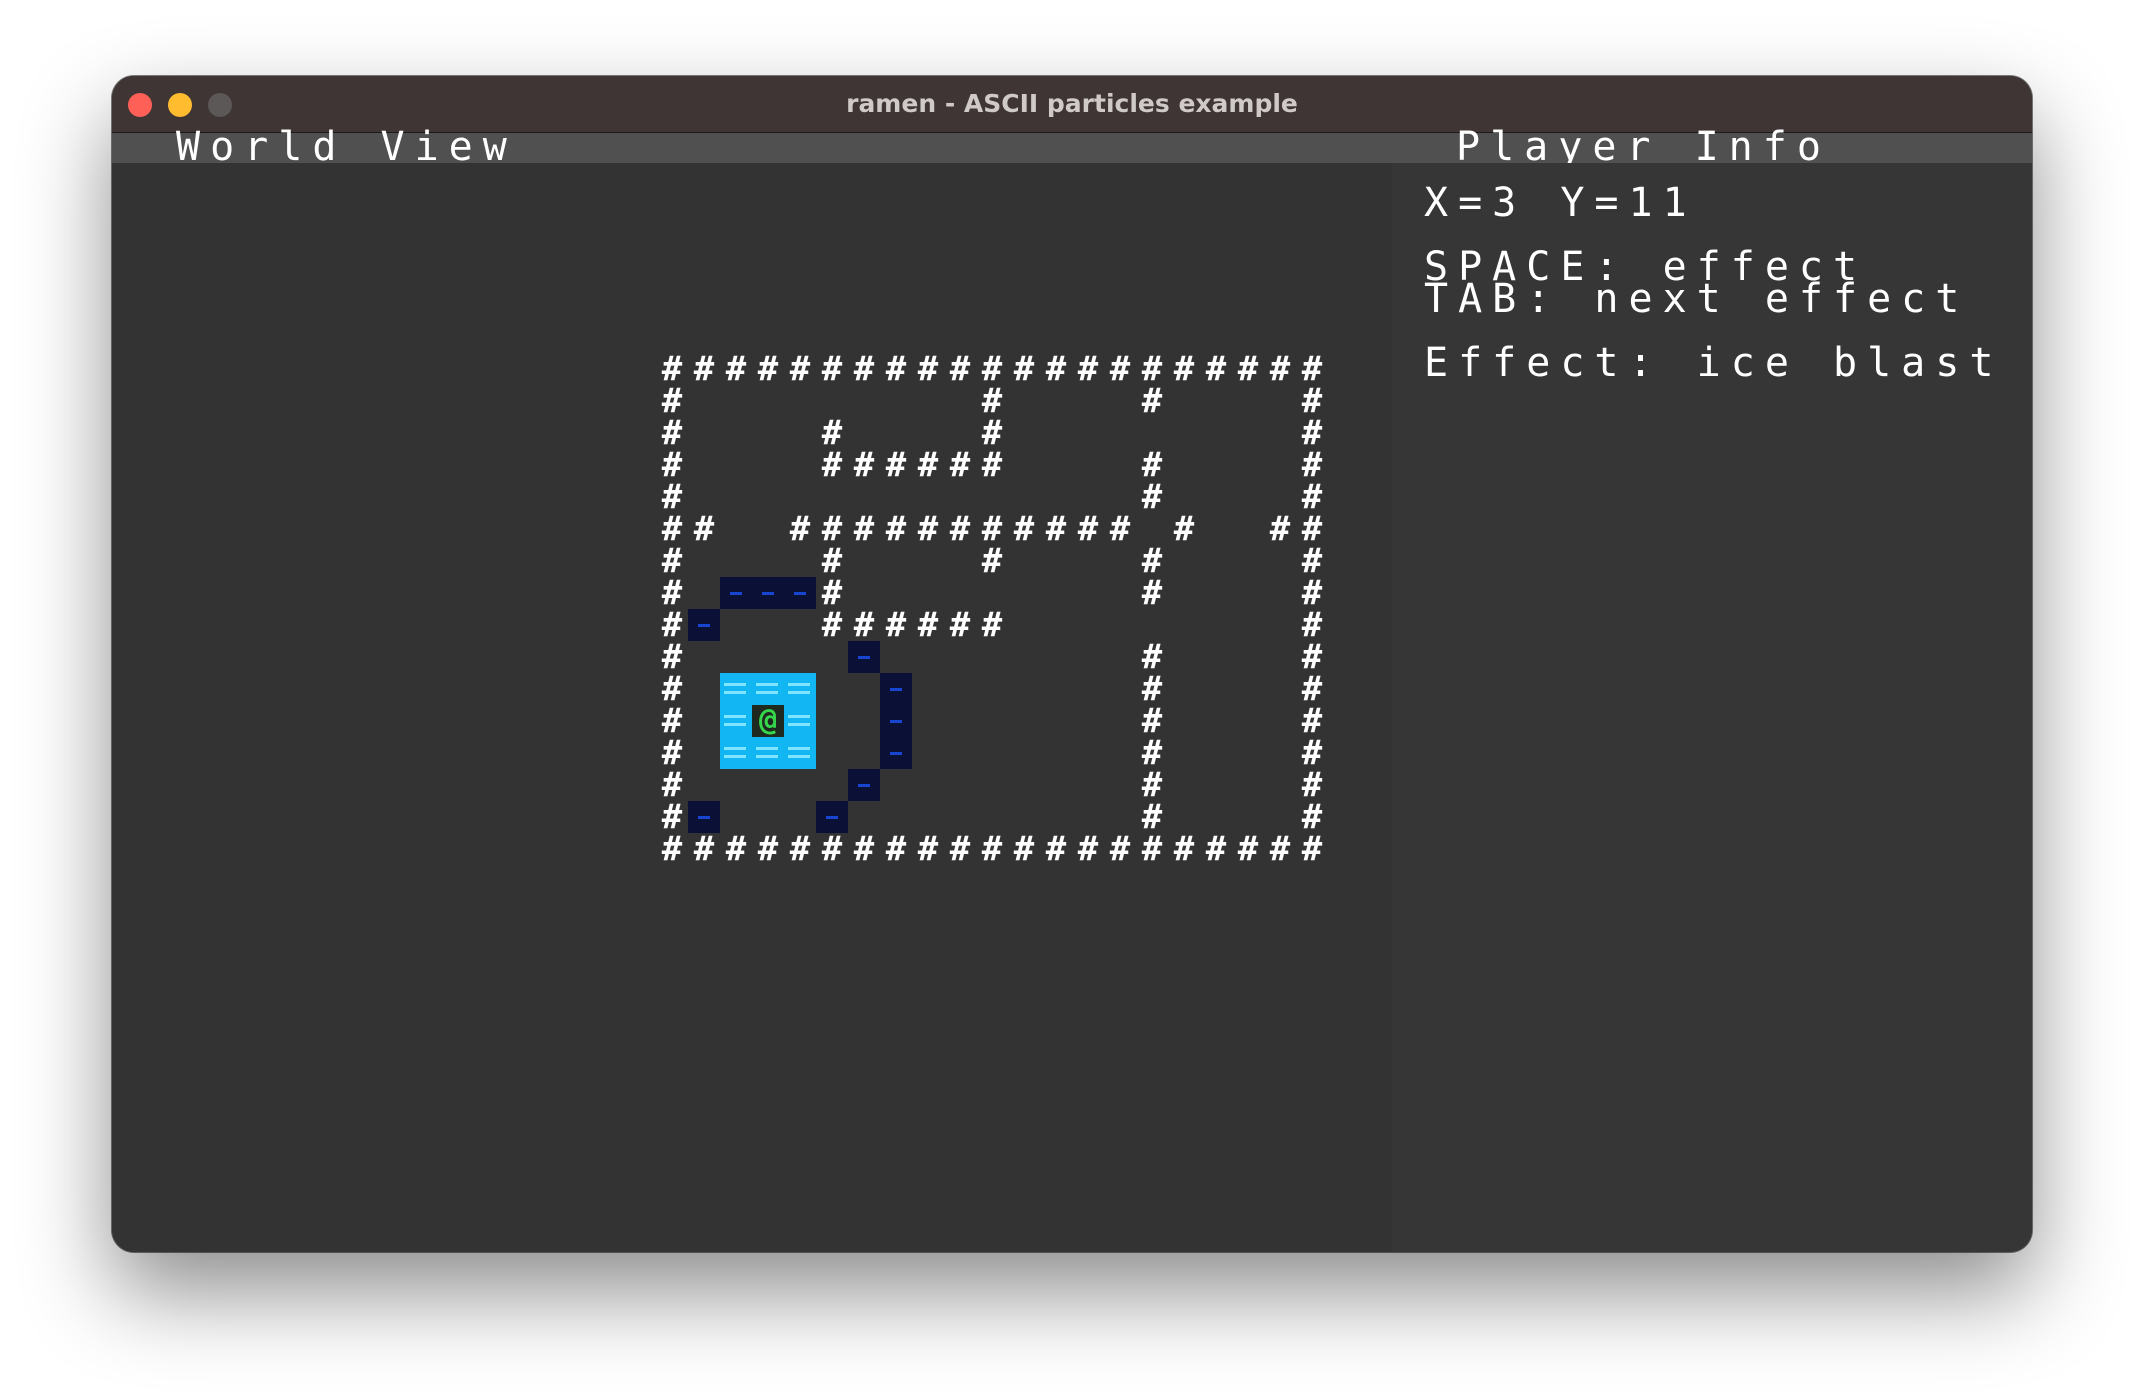  I want to click on current-effect: Effect: ice blast, so click(1714, 363).